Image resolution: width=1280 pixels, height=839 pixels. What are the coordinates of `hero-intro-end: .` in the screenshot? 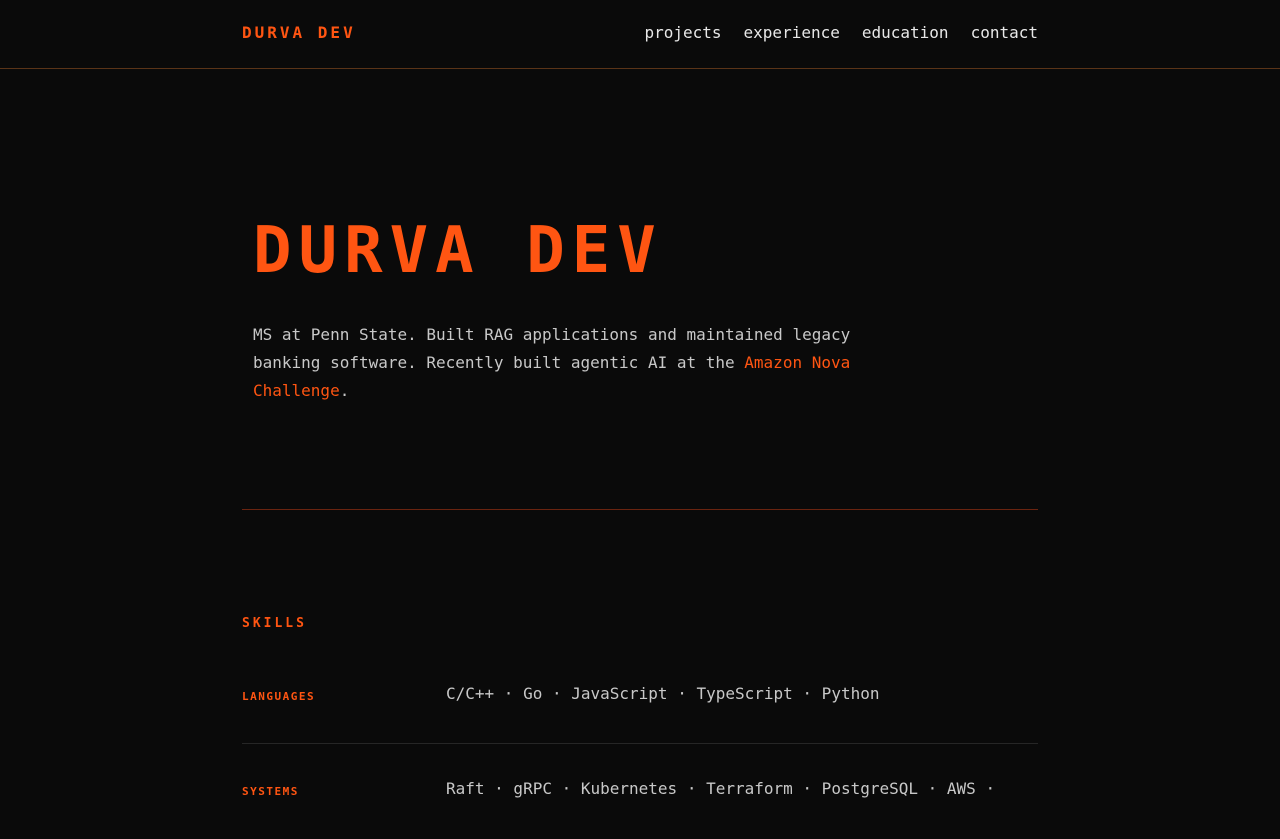 It's located at (344, 390).